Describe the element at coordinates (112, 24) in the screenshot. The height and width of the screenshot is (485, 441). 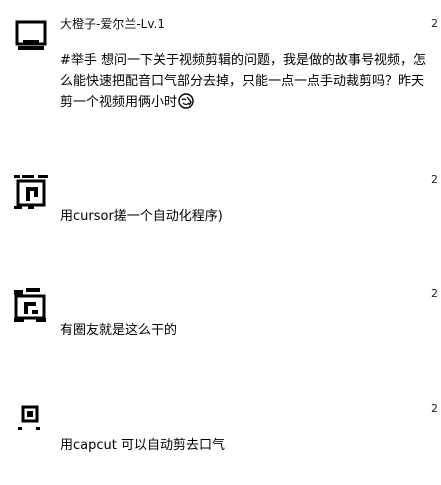
I see `comment-author: 大橙子-爱尔兰-Lv.1` at that location.